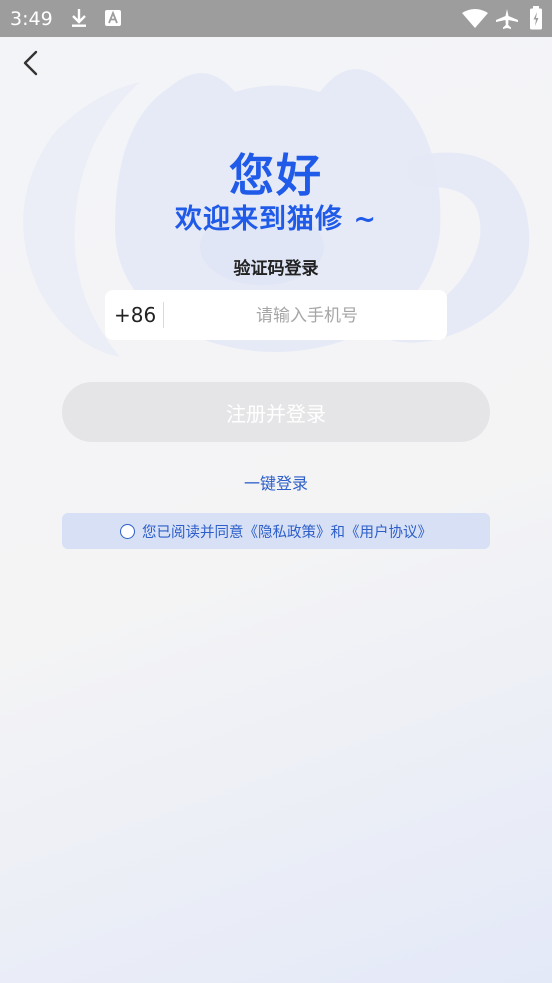 Image resolution: width=552 pixels, height=983 pixels. I want to click on chevron-left-icon, so click(31, 63).